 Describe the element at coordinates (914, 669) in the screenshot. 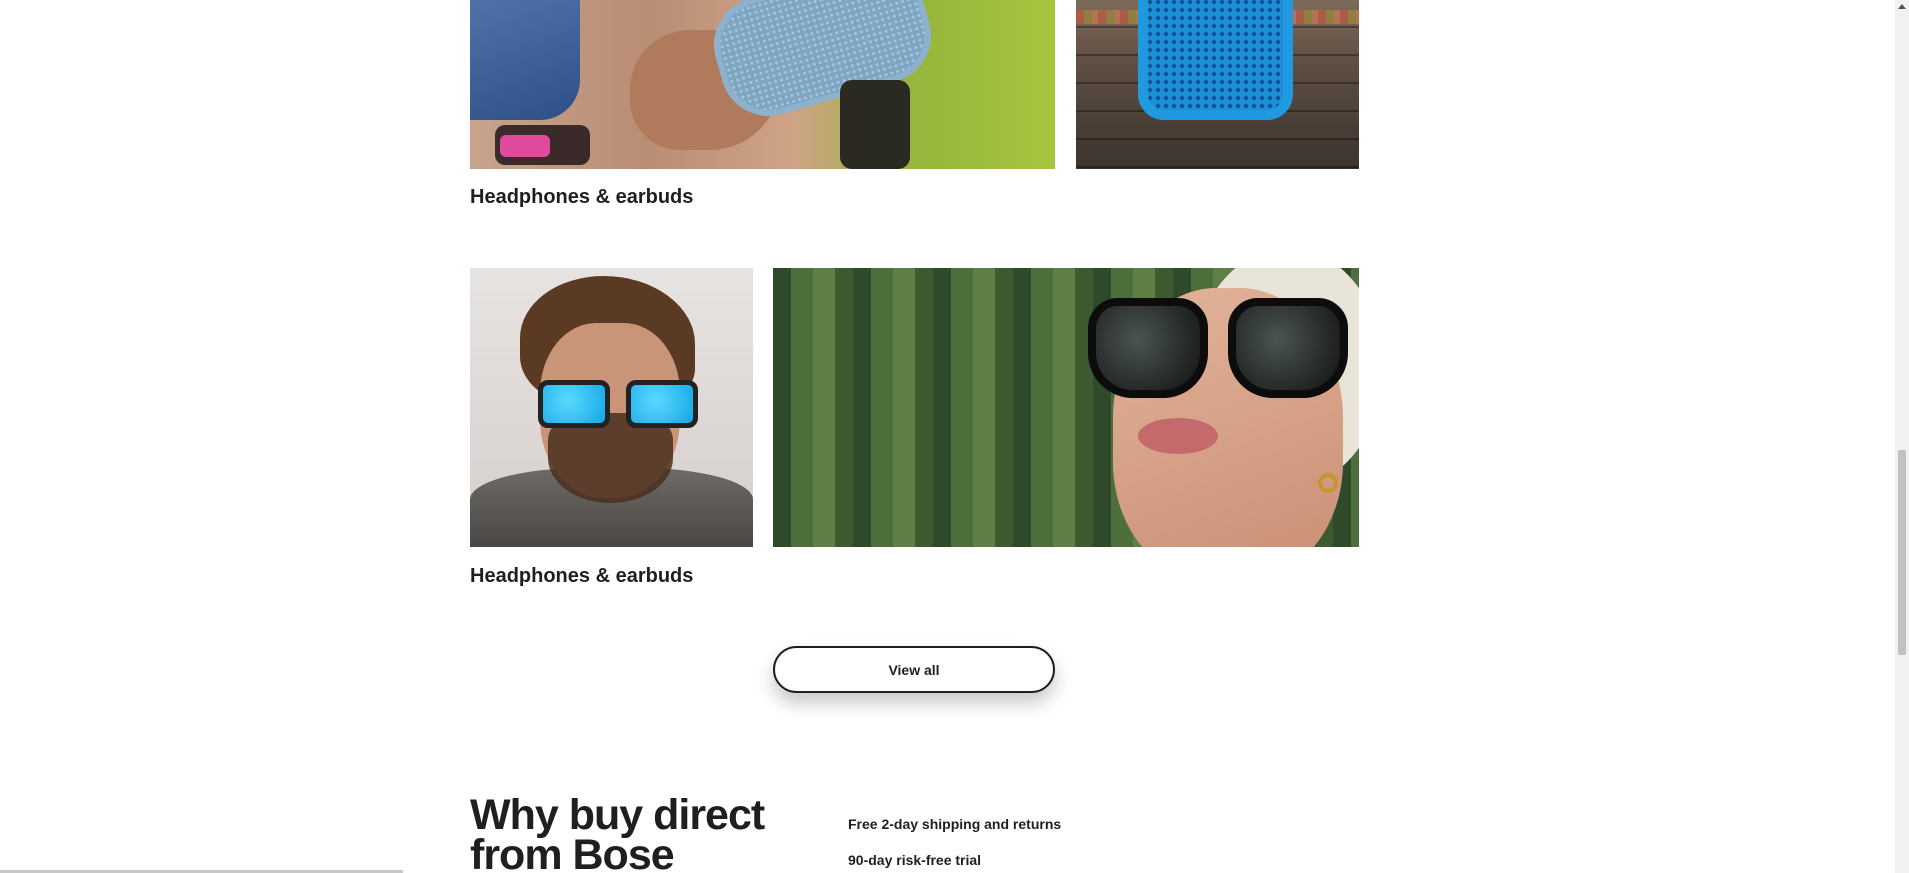

I see `view-all-button: View all` at that location.